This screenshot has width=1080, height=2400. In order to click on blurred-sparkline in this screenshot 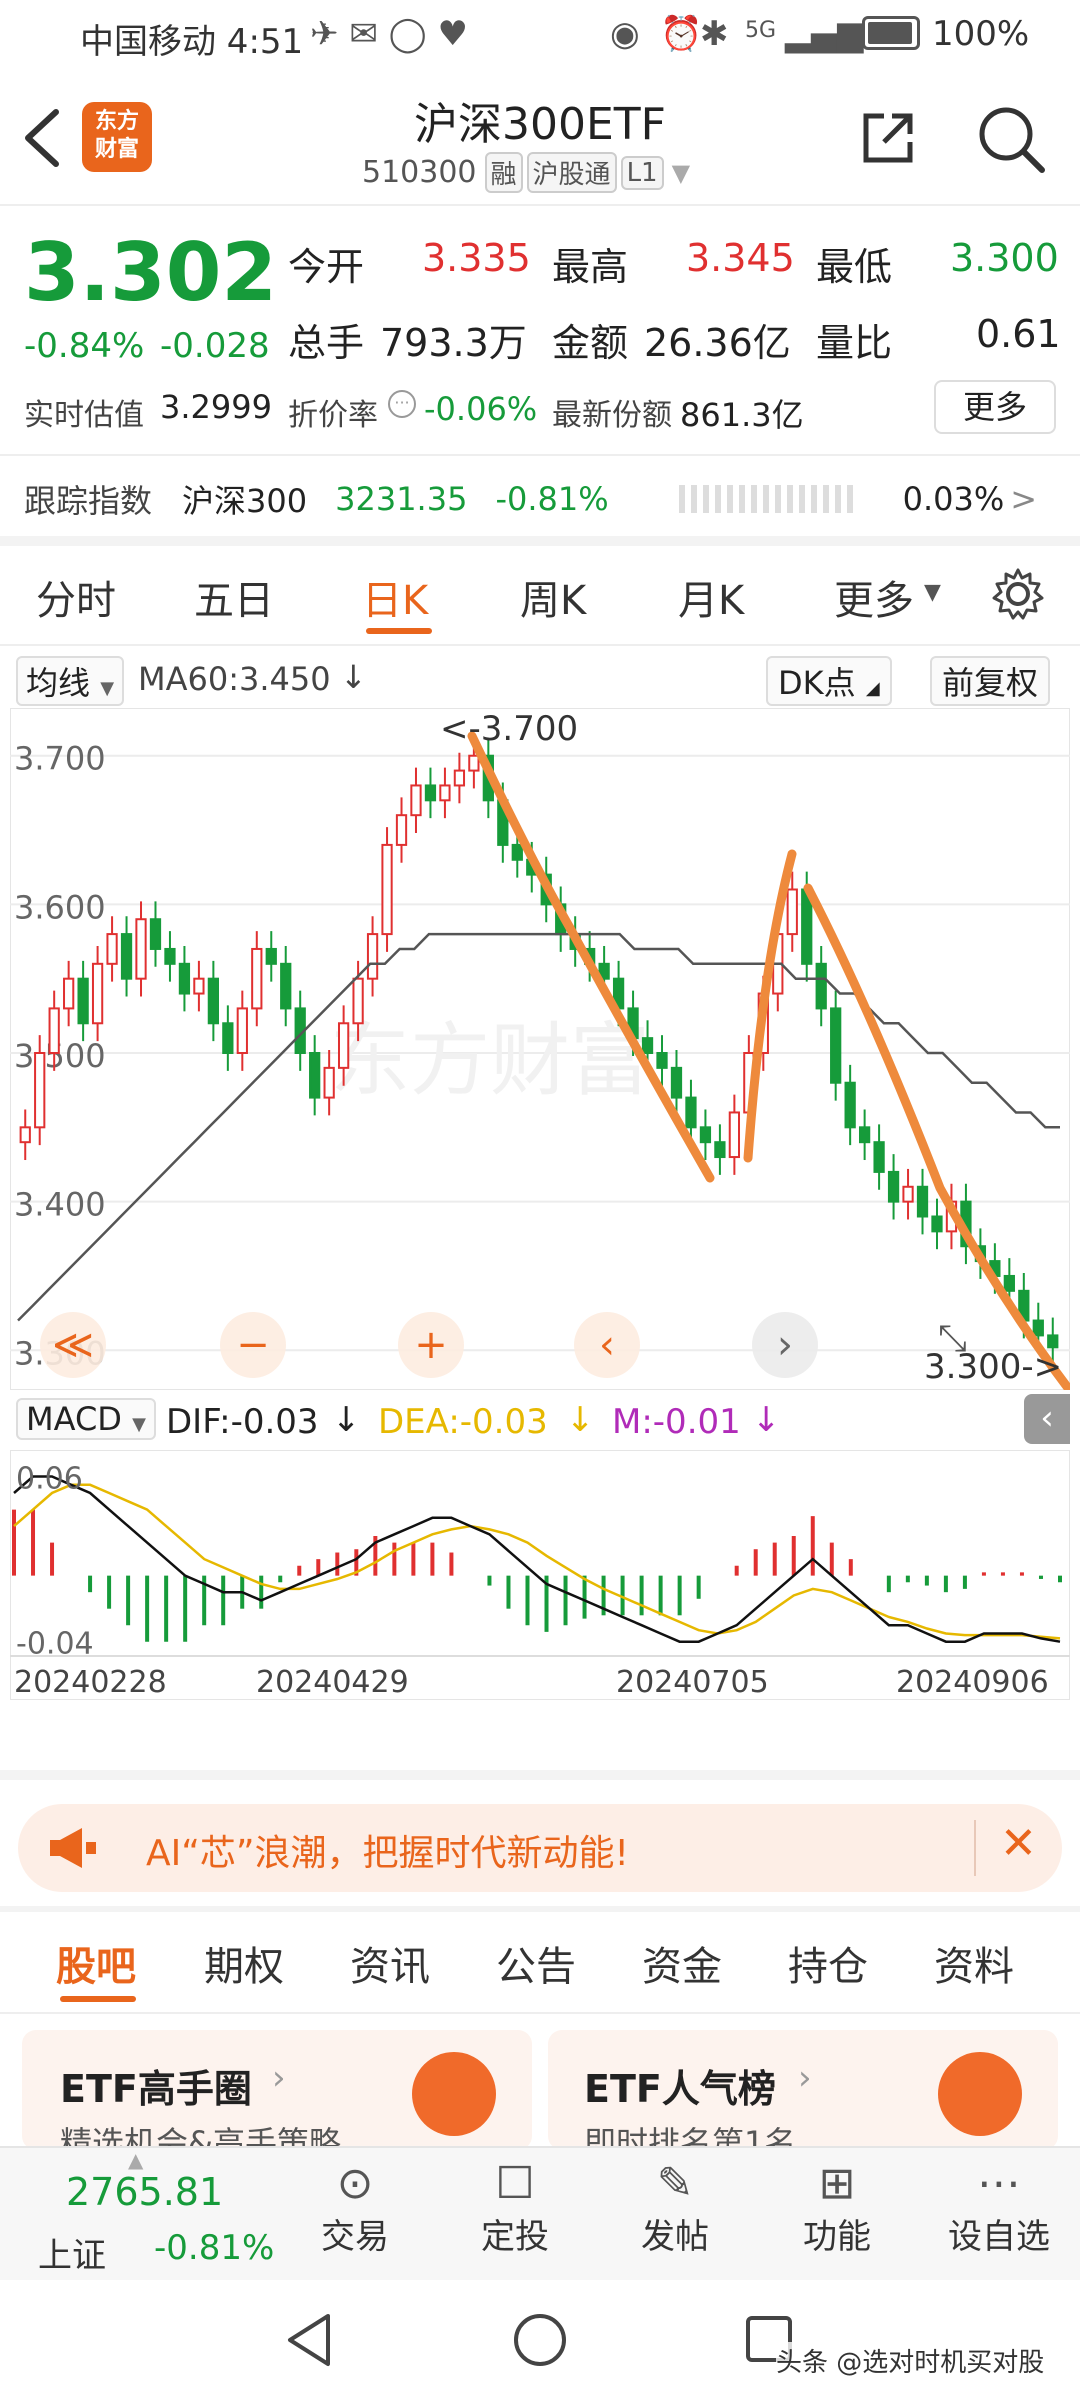, I will do `click(768, 499)`.